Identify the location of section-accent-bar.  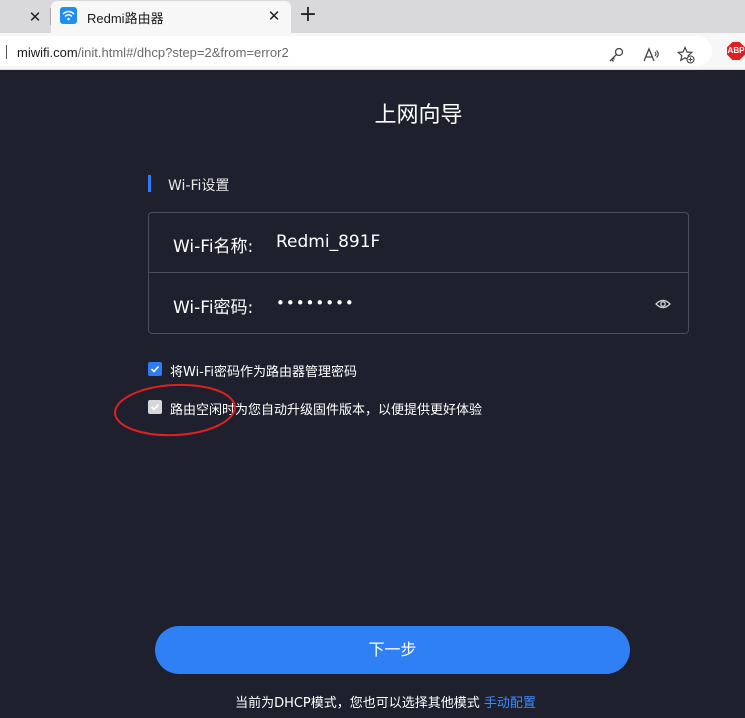
(149, 183).